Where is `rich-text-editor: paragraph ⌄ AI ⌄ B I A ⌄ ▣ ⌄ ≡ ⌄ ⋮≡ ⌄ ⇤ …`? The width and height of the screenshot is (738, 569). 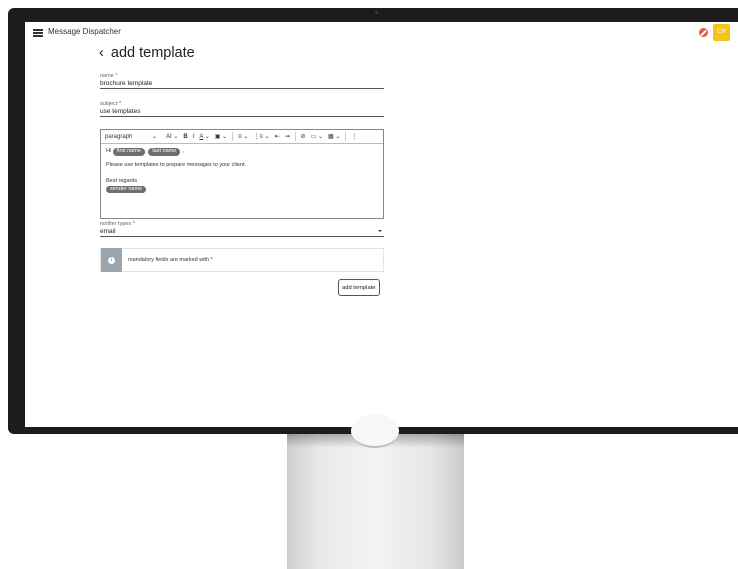 rich-text-editor: paragraph ⌄ AI ⌄ B I A ⌄ ▣ ⌄ ≡ ⌄ ⋮≡ ⌄ ⇤ … is located at coordinates (242, 174).